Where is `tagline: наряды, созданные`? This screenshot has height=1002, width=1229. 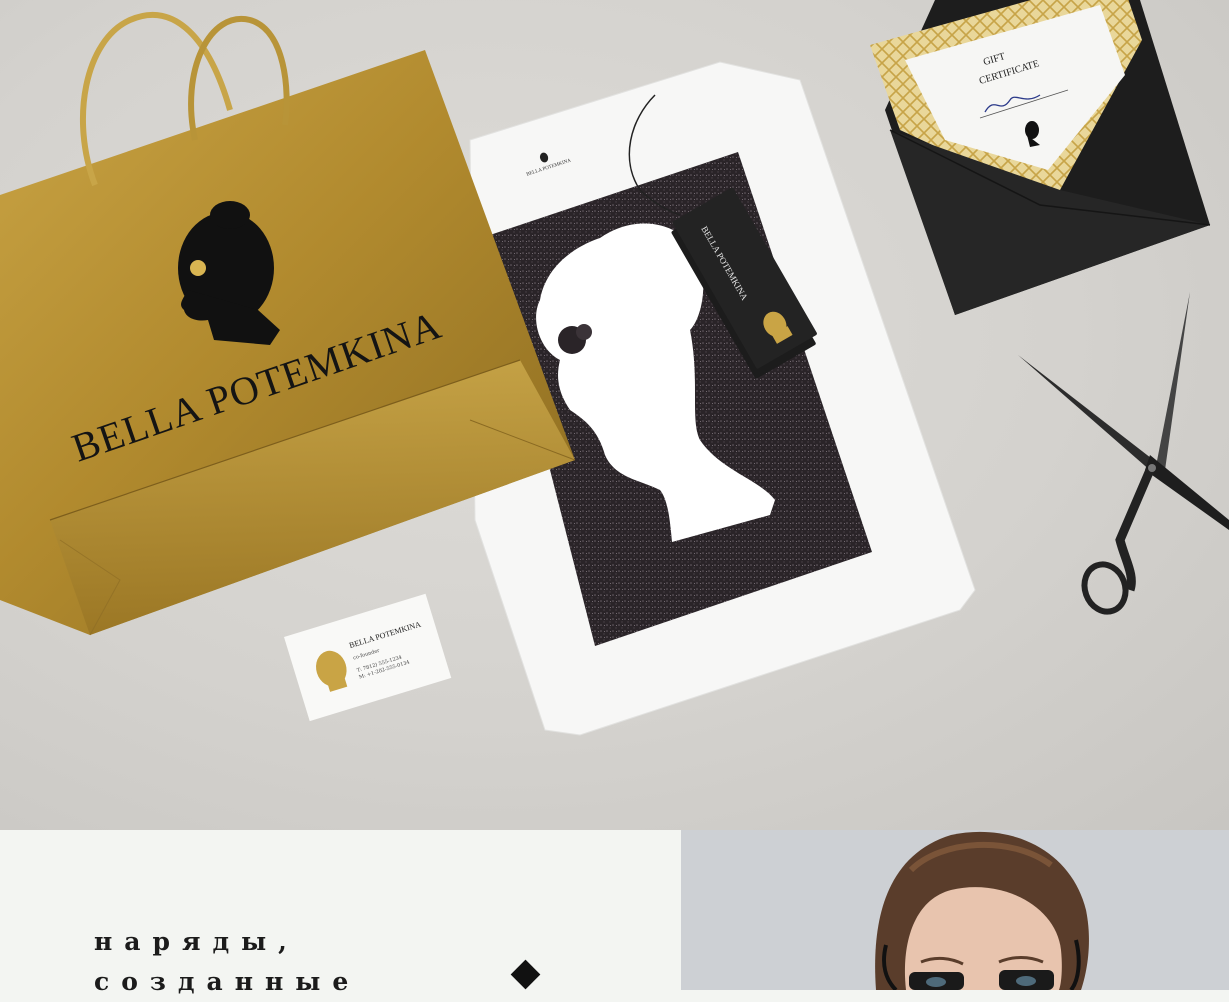
tagline: наряды, созданные is located at coordinates (227, 962).